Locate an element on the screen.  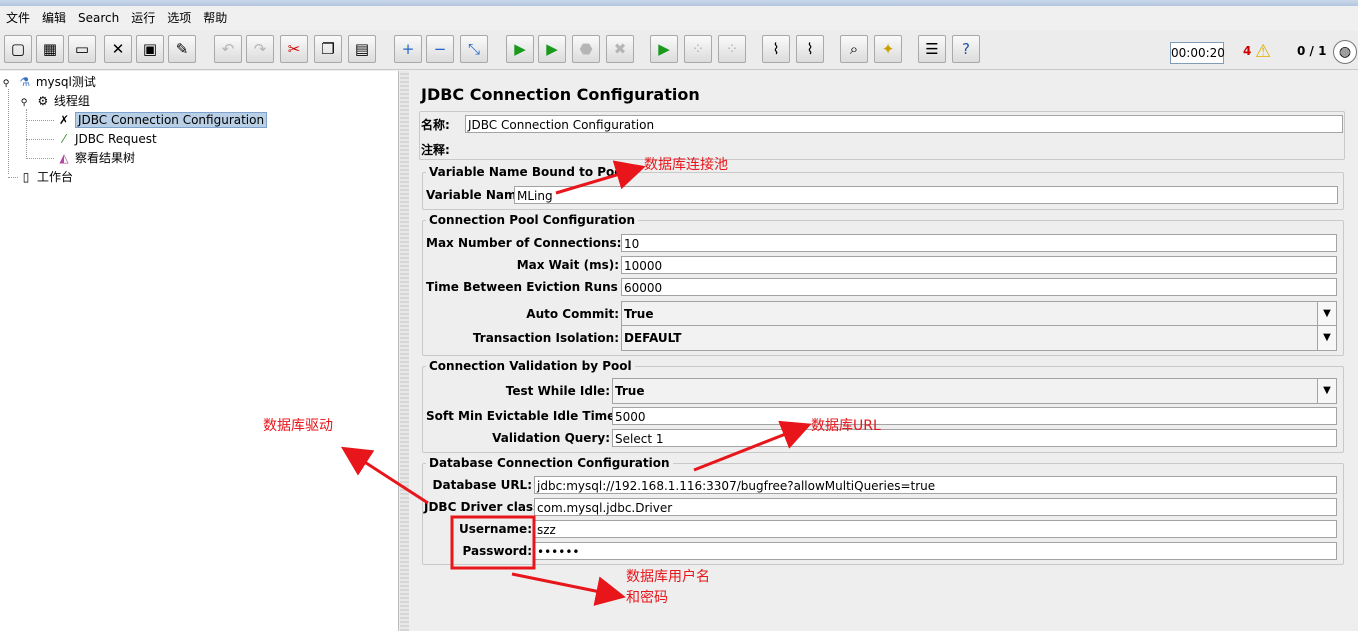
tree-node-thread-group: ⚲ ⚙ 线程组 is located at coordinates (55, 101).